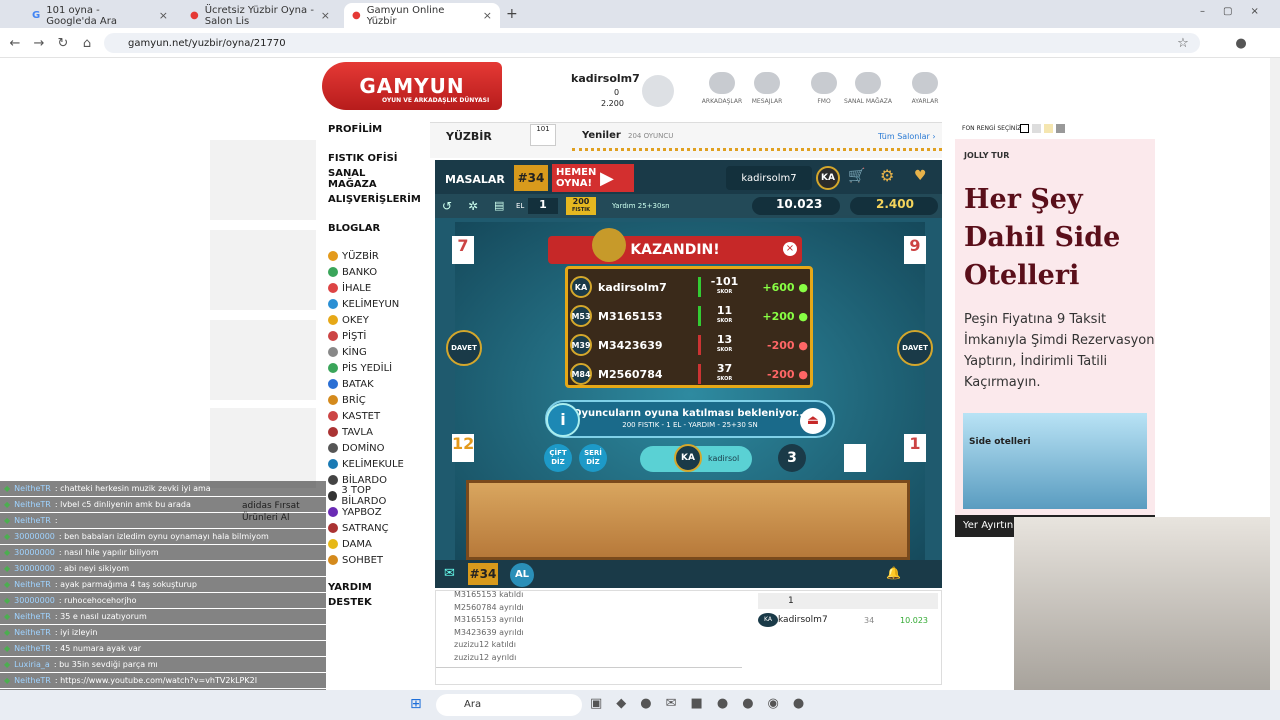  I want to click on page-scrollbar, so click(1275, 374).